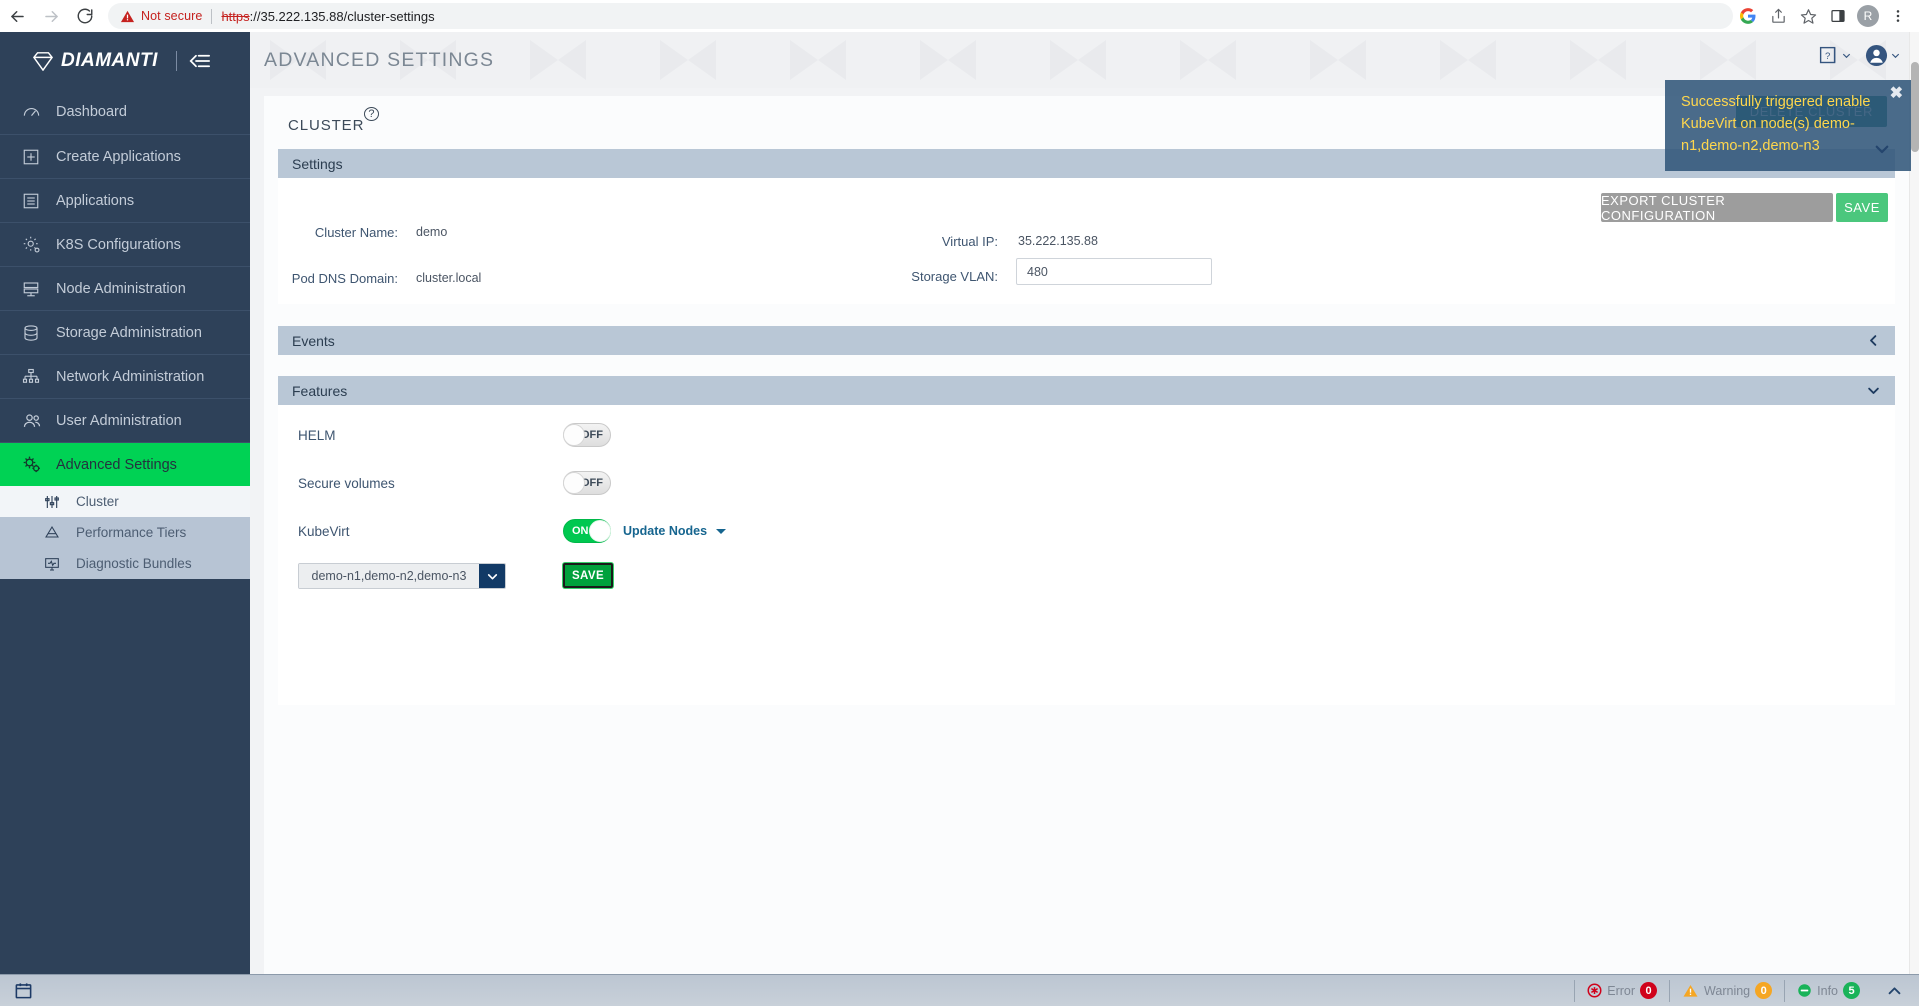 This screenshot has width=1919, height=1007. Describe the element at coordinates (1649, 990) in the screenshot. I see `status-count: 0` at that location.